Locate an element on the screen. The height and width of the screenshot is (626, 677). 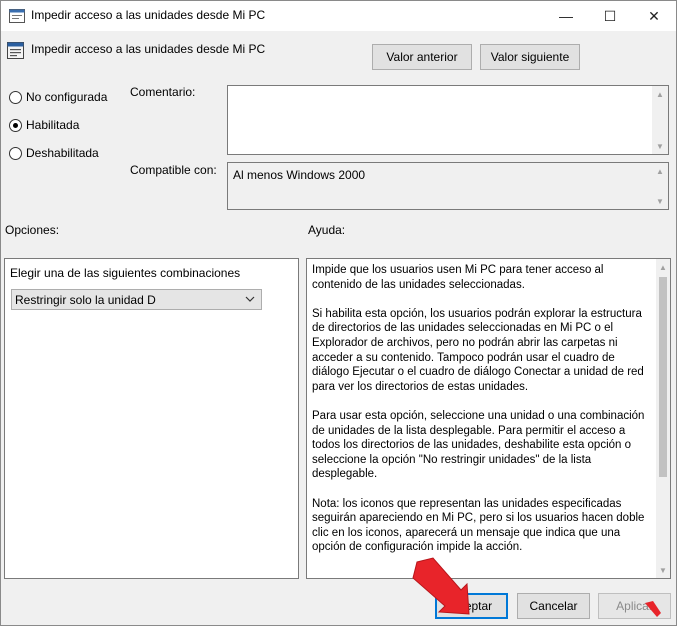
radio-circle-selected is located at coordinates (15, 125).